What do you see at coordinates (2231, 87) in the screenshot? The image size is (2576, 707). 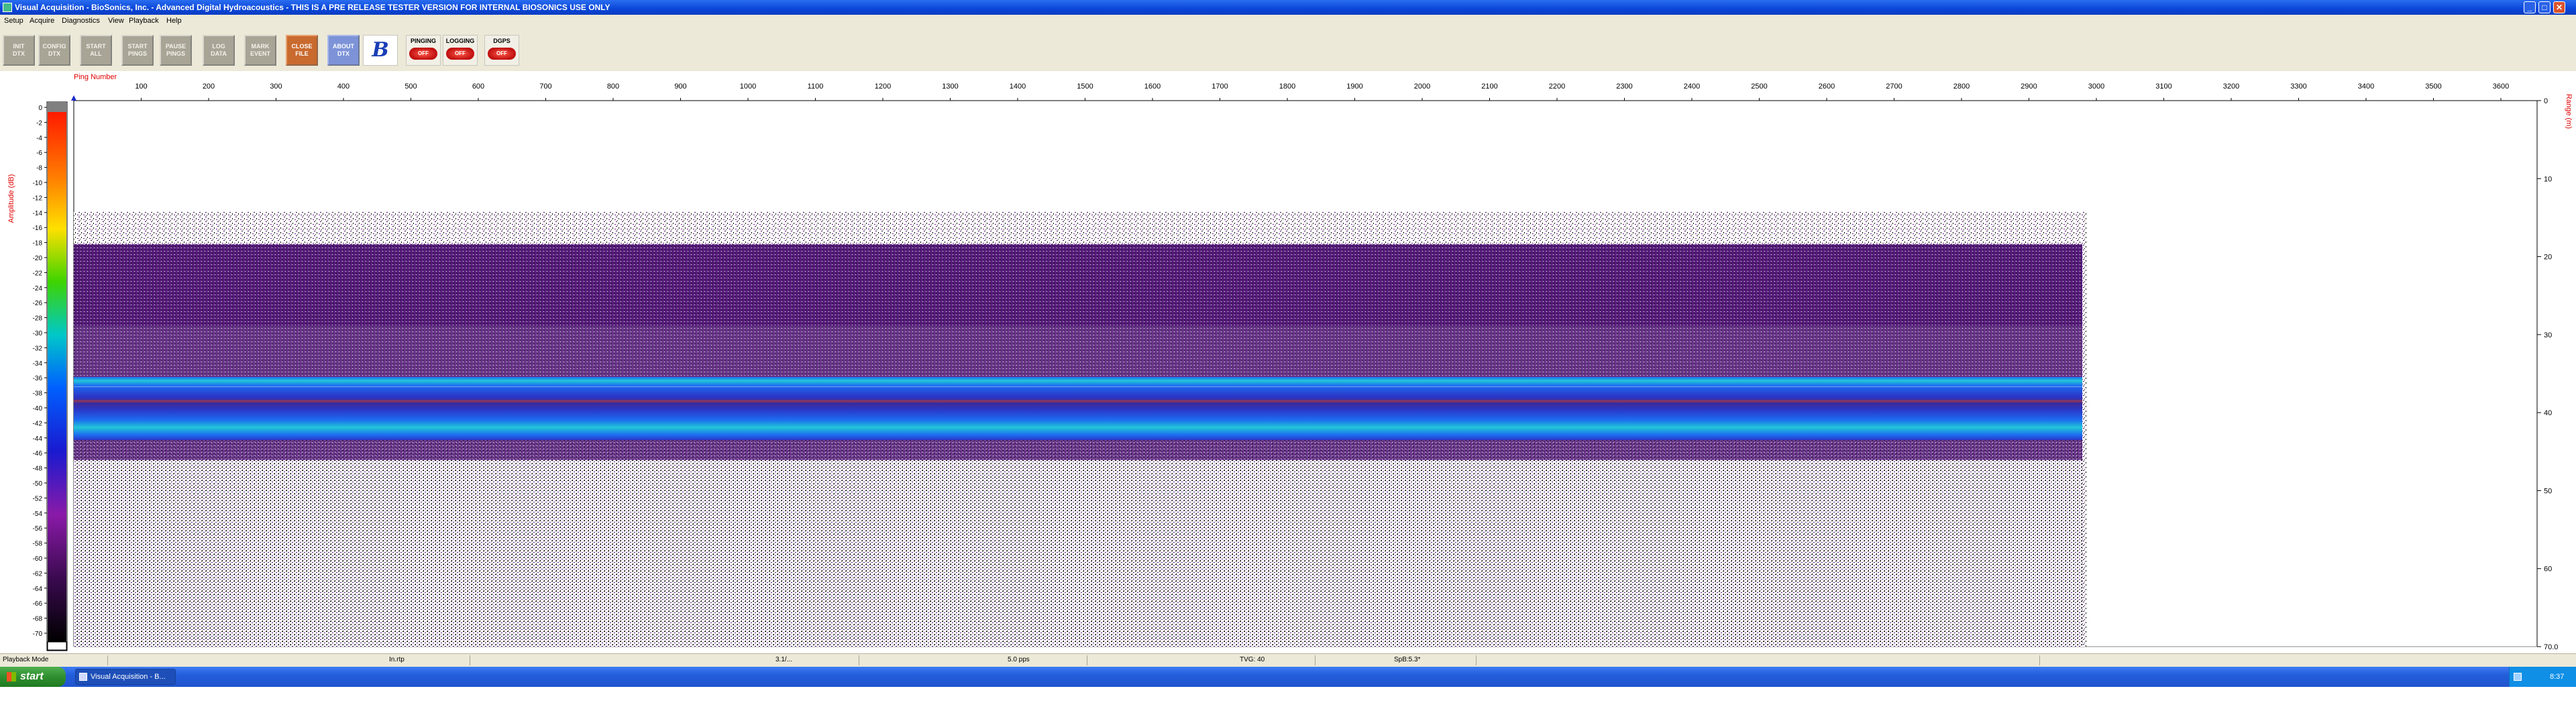 I see `ping-tick-label: 3200` at bounding box center [2231, 87].